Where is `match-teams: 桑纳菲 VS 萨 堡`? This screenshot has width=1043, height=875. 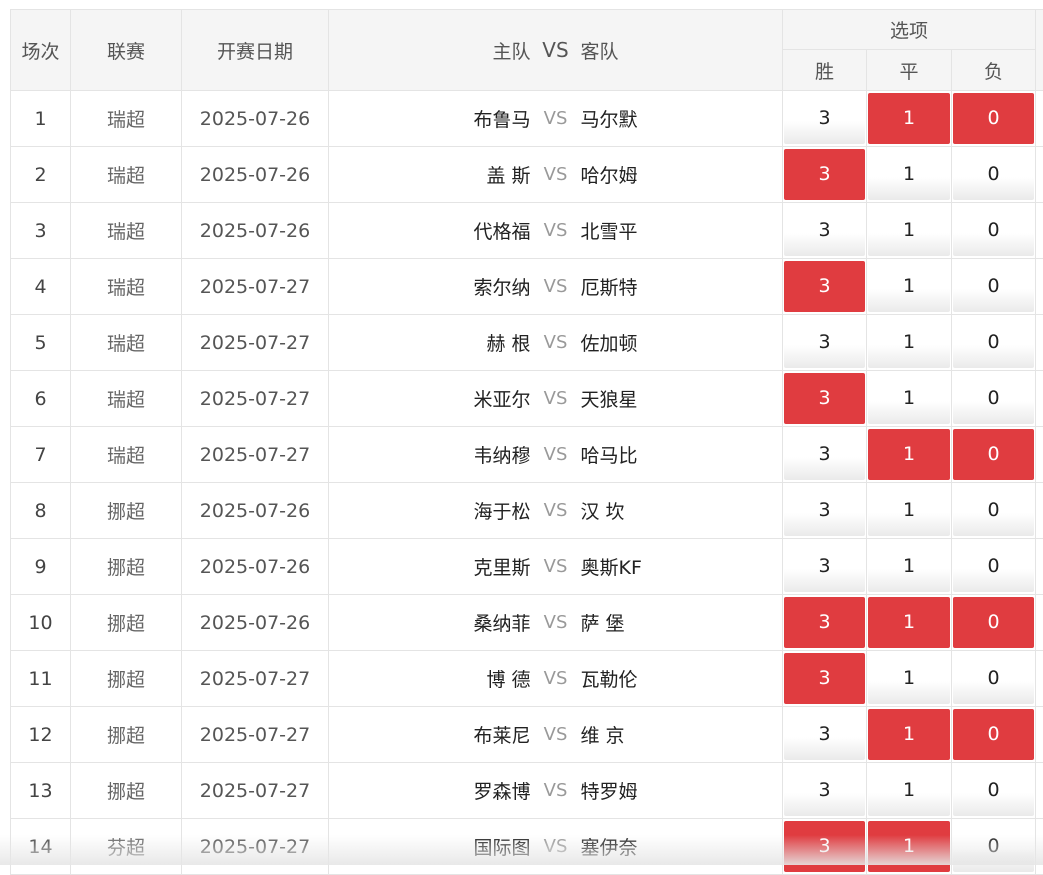
match-teams: 桑纳菲 VS 萨 堡 is located at coordinates (556, 623).